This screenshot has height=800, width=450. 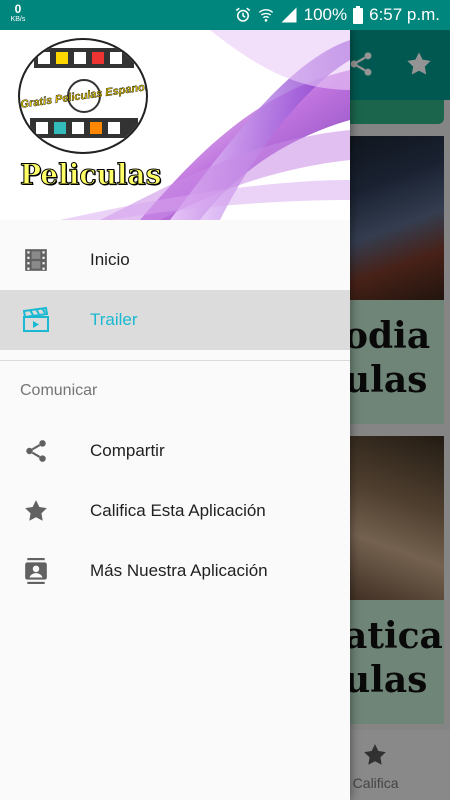 I want to click on menu-item-label: Califica Esta Aplicación, so click(x=178, y=510).